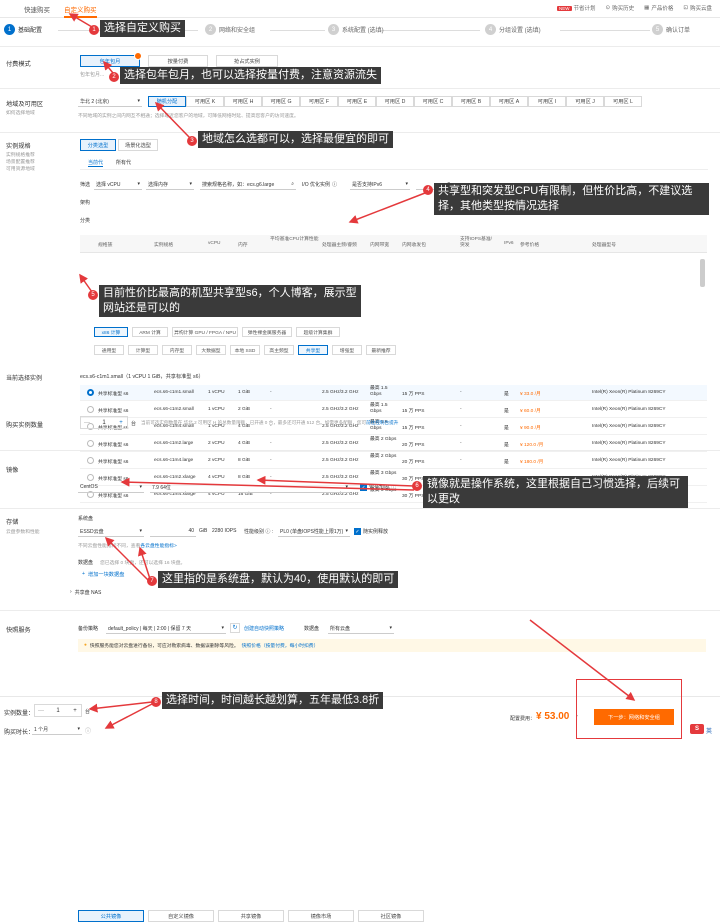 The width and height of the screenshot is (720, 922). What do you see at coordinates (509, 101) in the screenshot?
I see `zone-option: 可用区 A` at bounding box center [509, 101].